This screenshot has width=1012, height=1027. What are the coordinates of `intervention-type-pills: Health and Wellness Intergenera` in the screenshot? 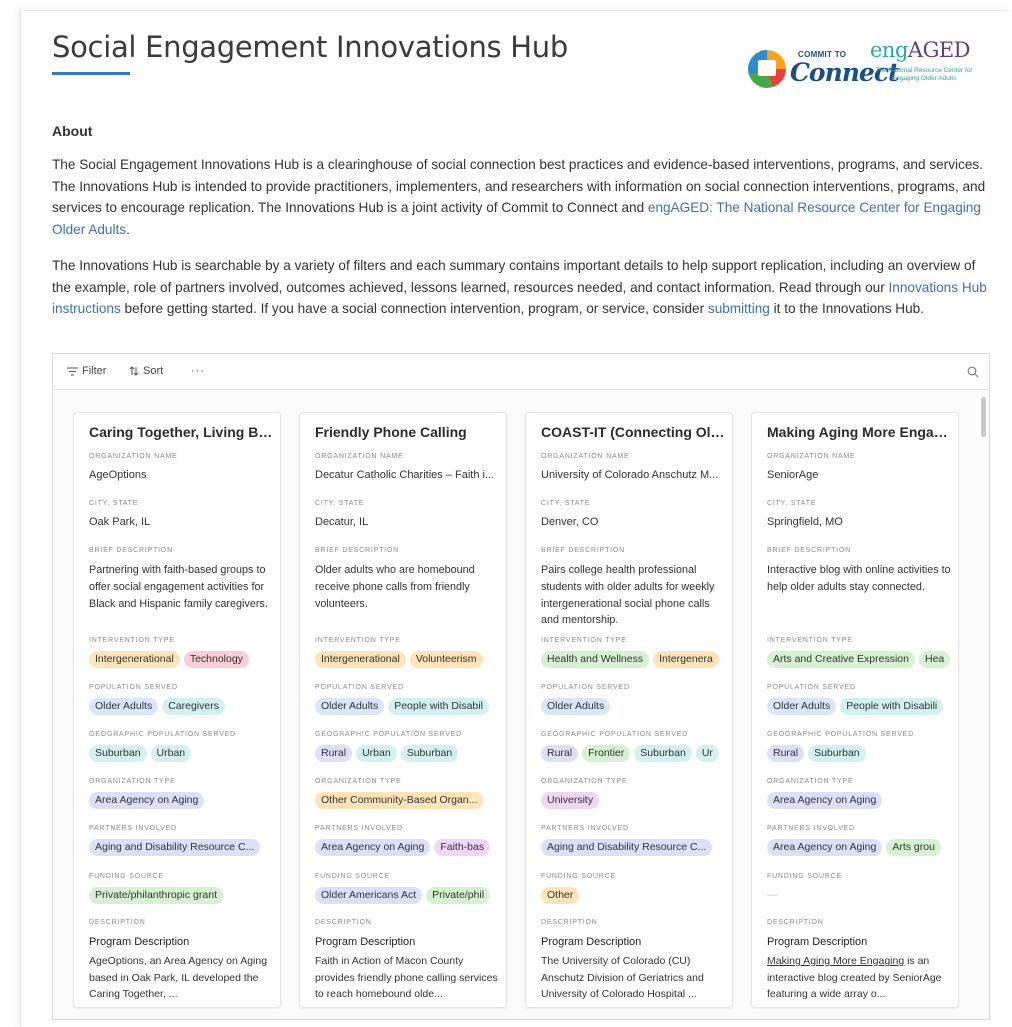 It's located at (634, 660).